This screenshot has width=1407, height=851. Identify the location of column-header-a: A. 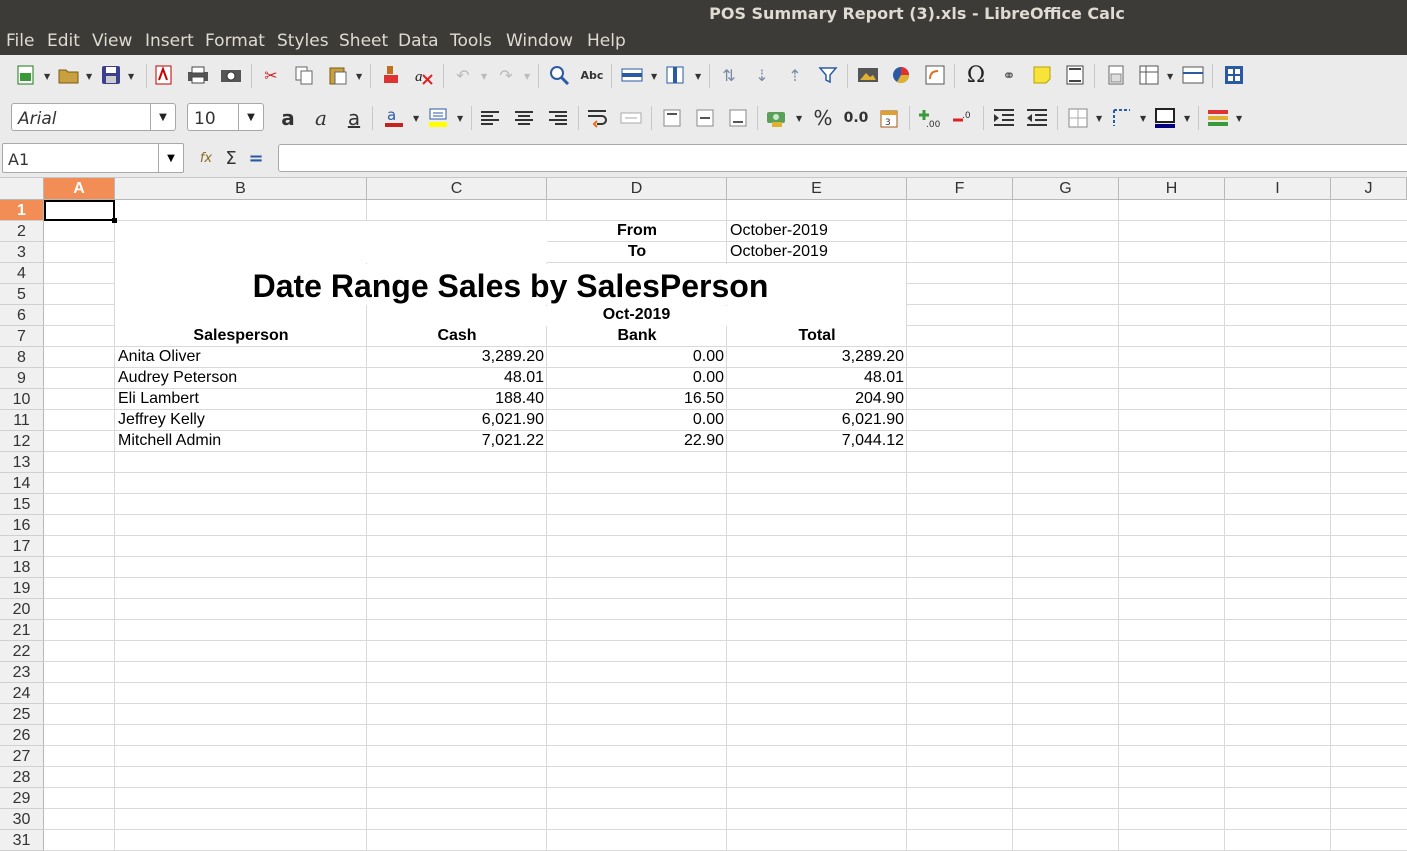
(79, 189).